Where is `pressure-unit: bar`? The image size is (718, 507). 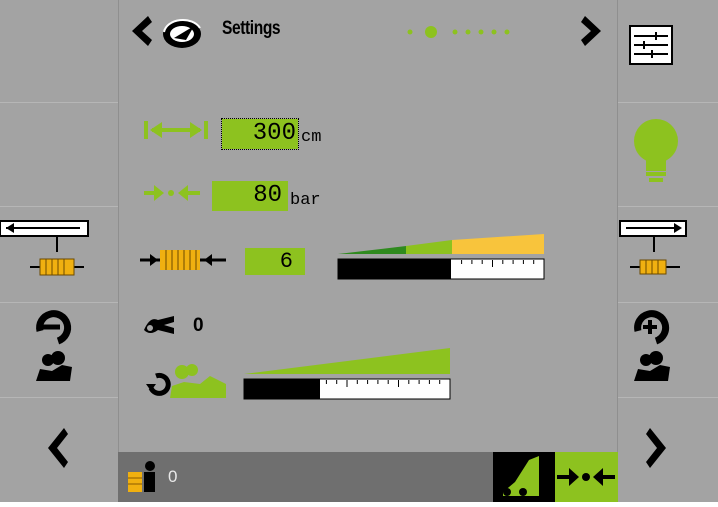
pressure-unit: bar is located at coordinates (305, 200).